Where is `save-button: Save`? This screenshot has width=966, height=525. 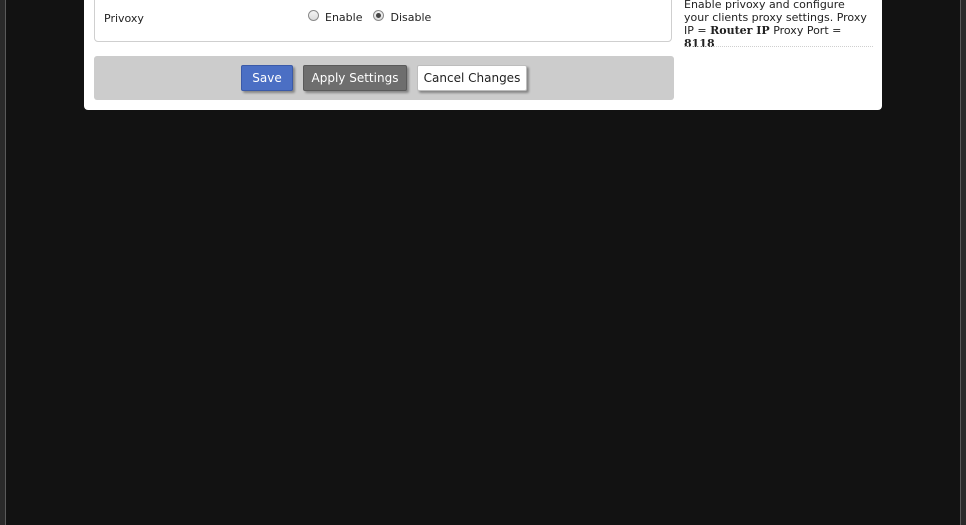 save-button: Save is located at coordinates (267, 78).